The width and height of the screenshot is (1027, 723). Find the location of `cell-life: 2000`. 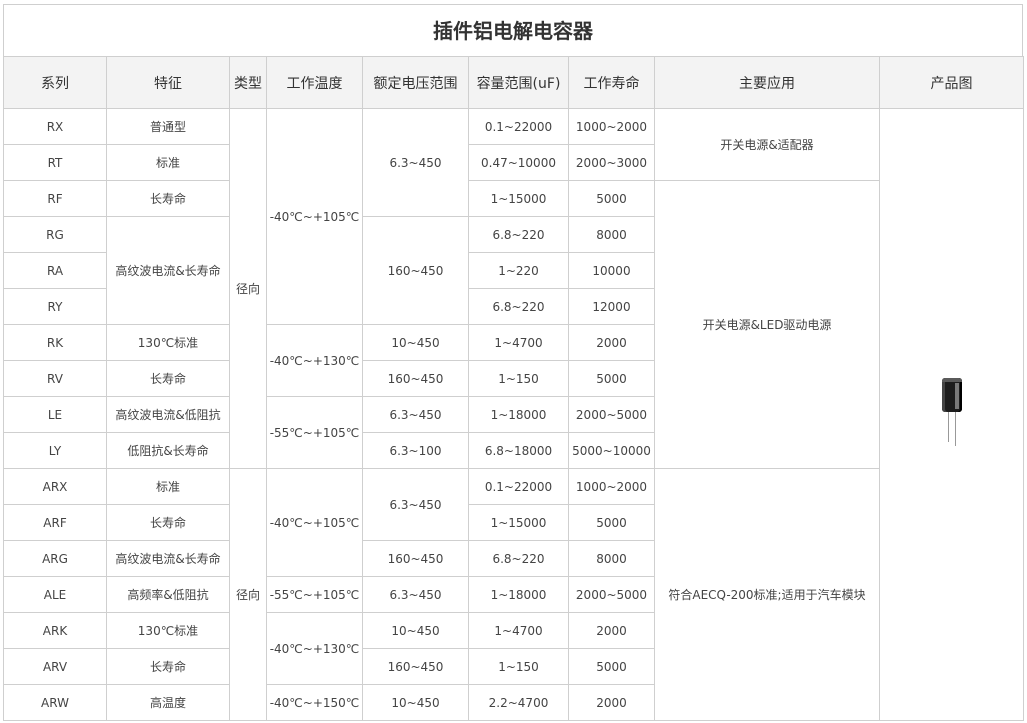

cell-life: 2000 is located at coordinates (611, 630).